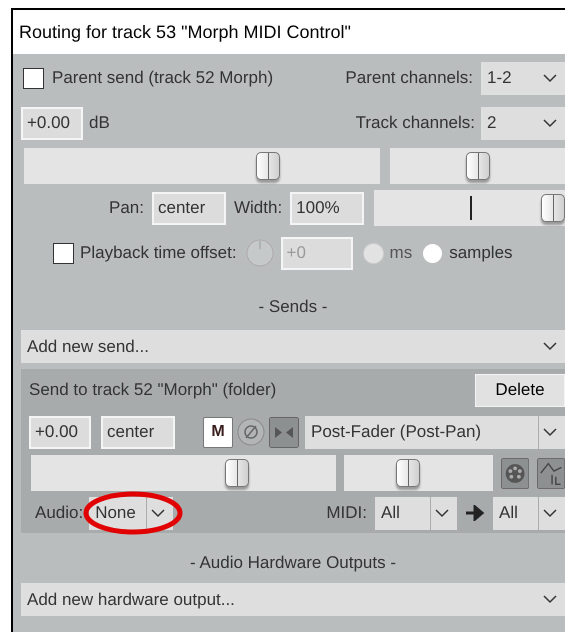 This screenshot has height=632, width=565. Describe the element at coordinates (293, 563) in the screenshot. I see `hardware-outputs-heading: - Audio Hardware Outputs -` at that location.